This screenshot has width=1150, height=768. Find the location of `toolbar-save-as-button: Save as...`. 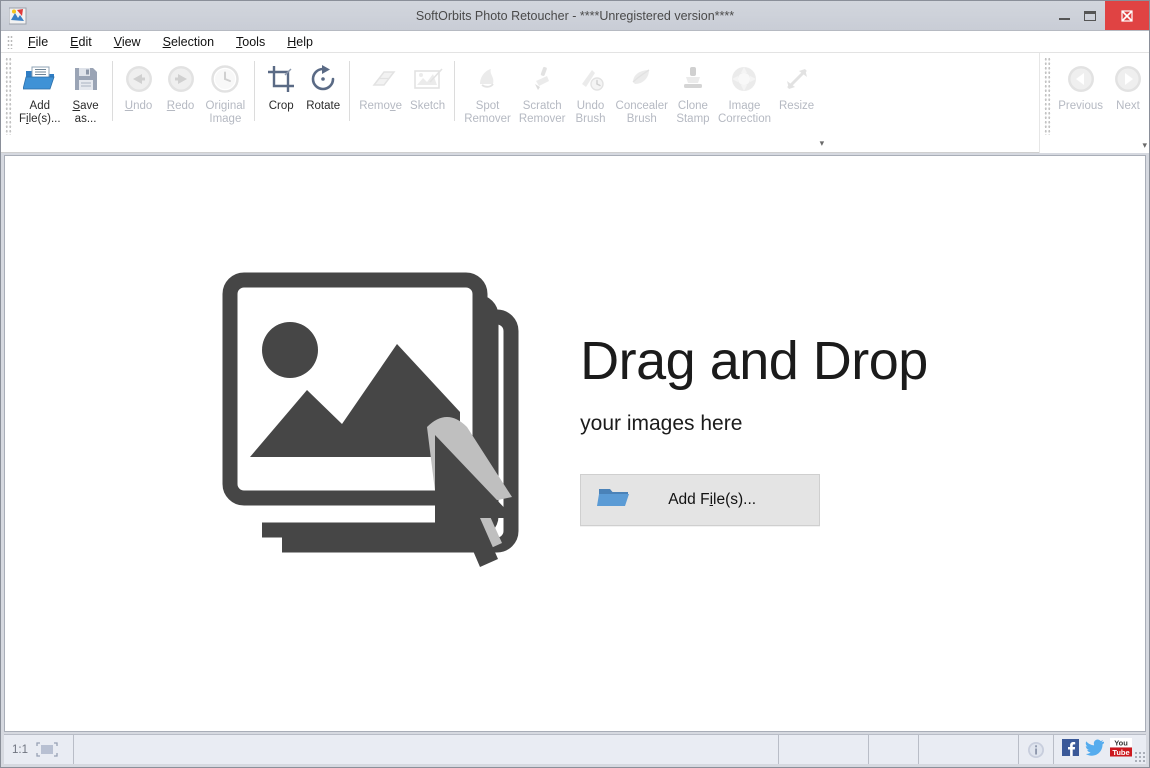

toolbar-save-as-button: Save as... is located at coordinates (86, 91).